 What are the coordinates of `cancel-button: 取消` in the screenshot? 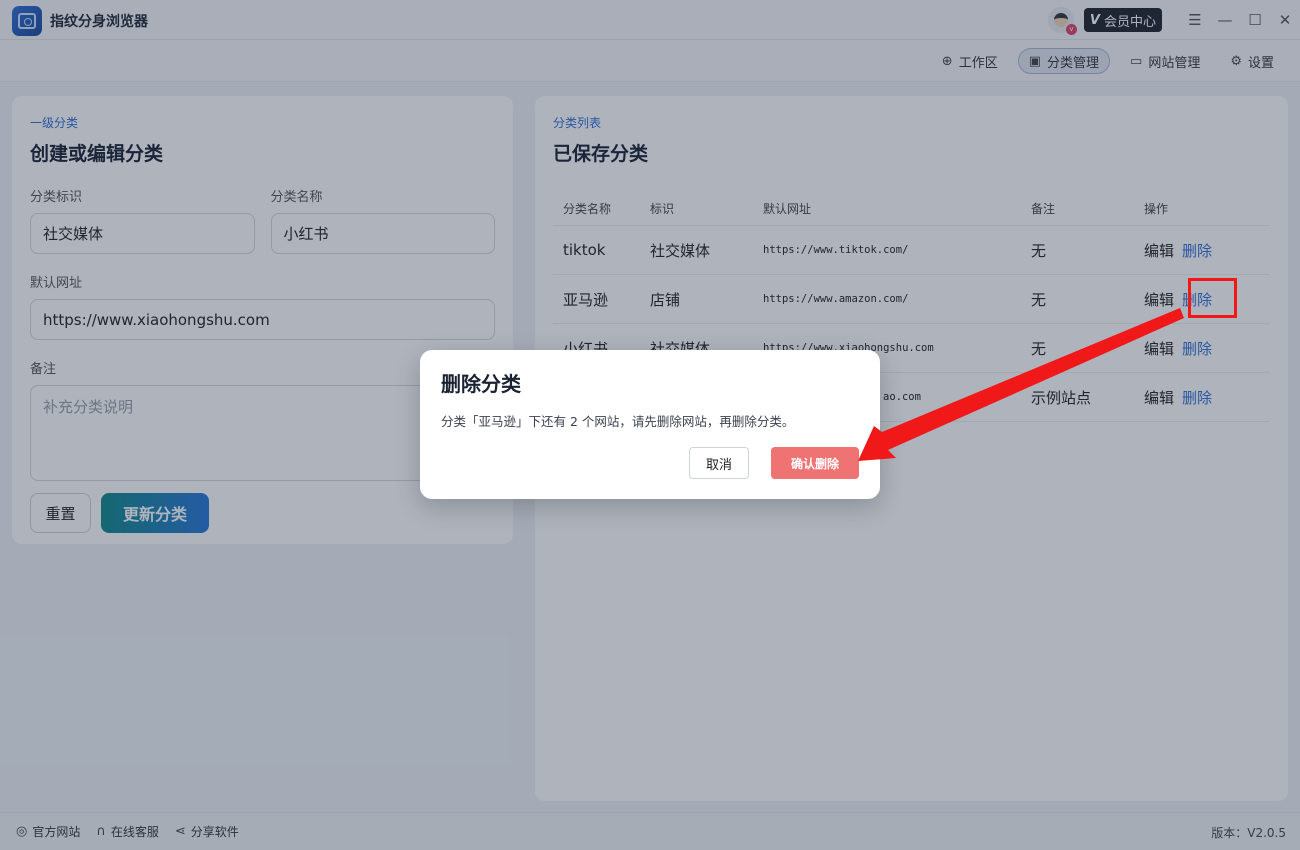 It's located at (719, 463).